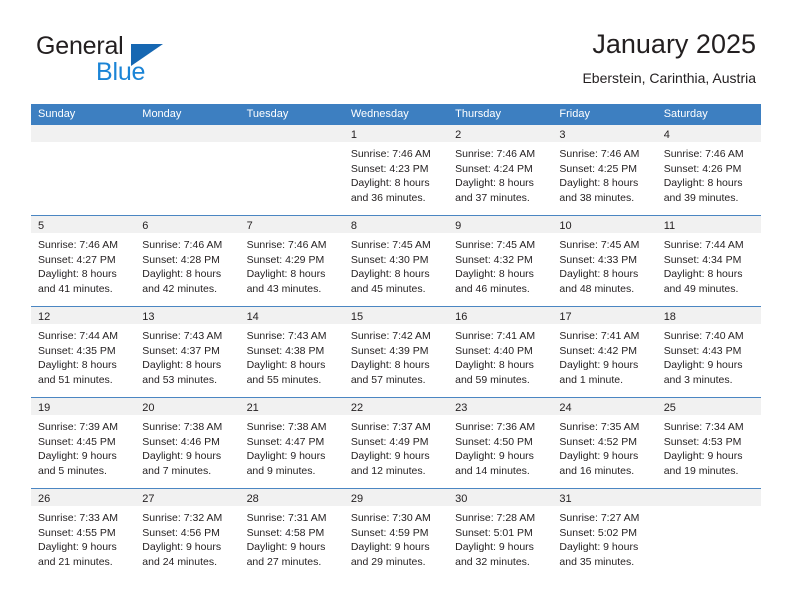 The width and height of the screenshot is (792, 612). Describe the element at coordinates (598, 441) in the screenshot. I see `sunset-text: Sunset: 4:52 PM` at that location.